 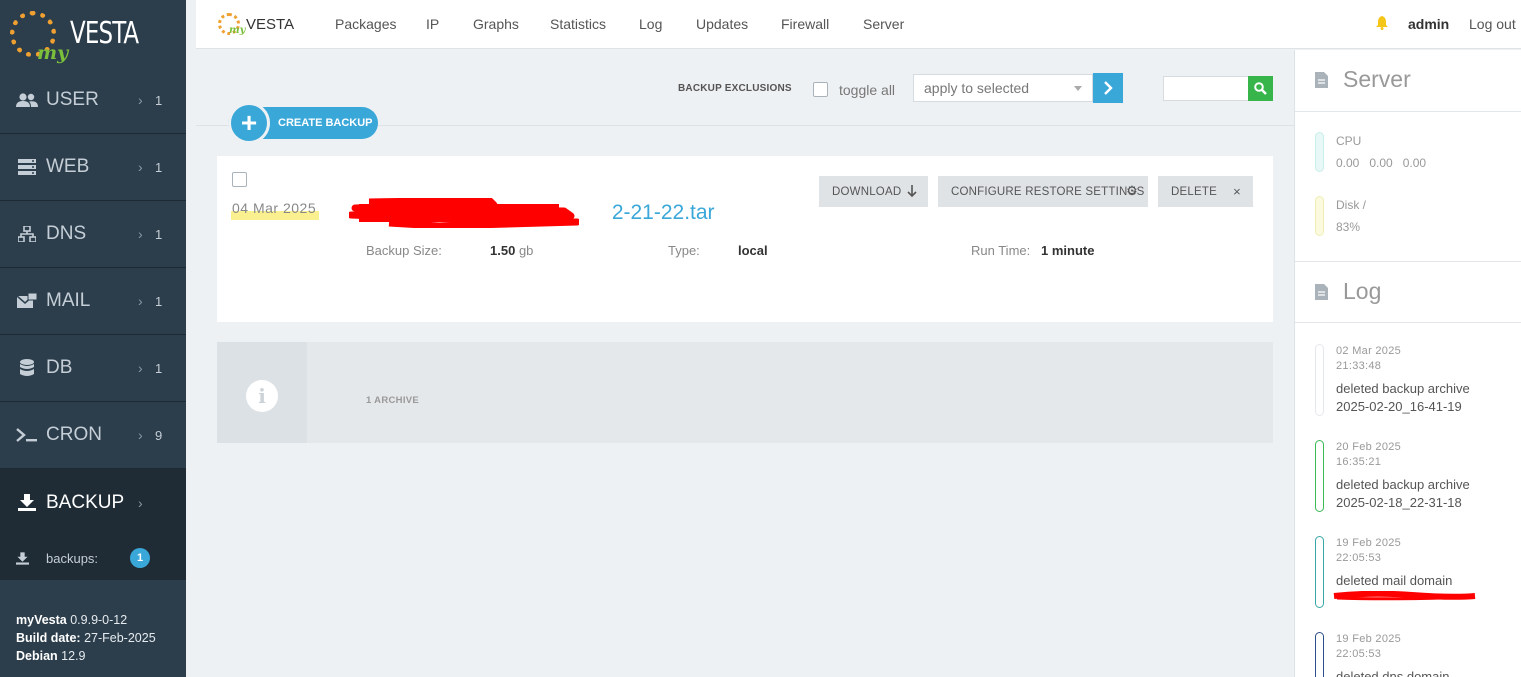 I want to click on logout-link: Log out, so click(x=1492, y=24).